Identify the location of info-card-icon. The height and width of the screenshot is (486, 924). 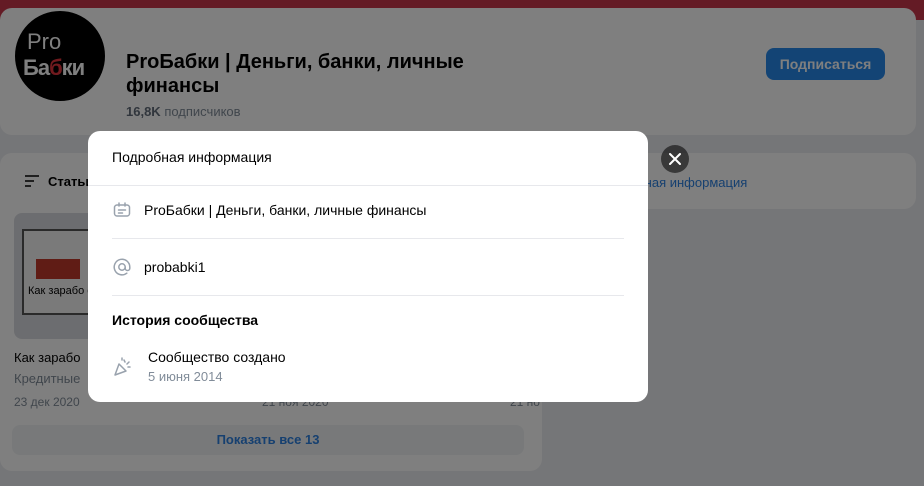
(122, 209).